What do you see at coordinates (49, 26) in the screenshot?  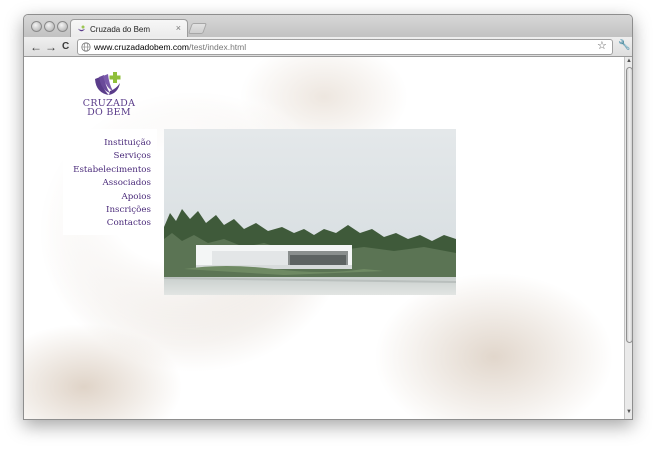 I see `minimize-window-button` at bounding box center [49, 26].